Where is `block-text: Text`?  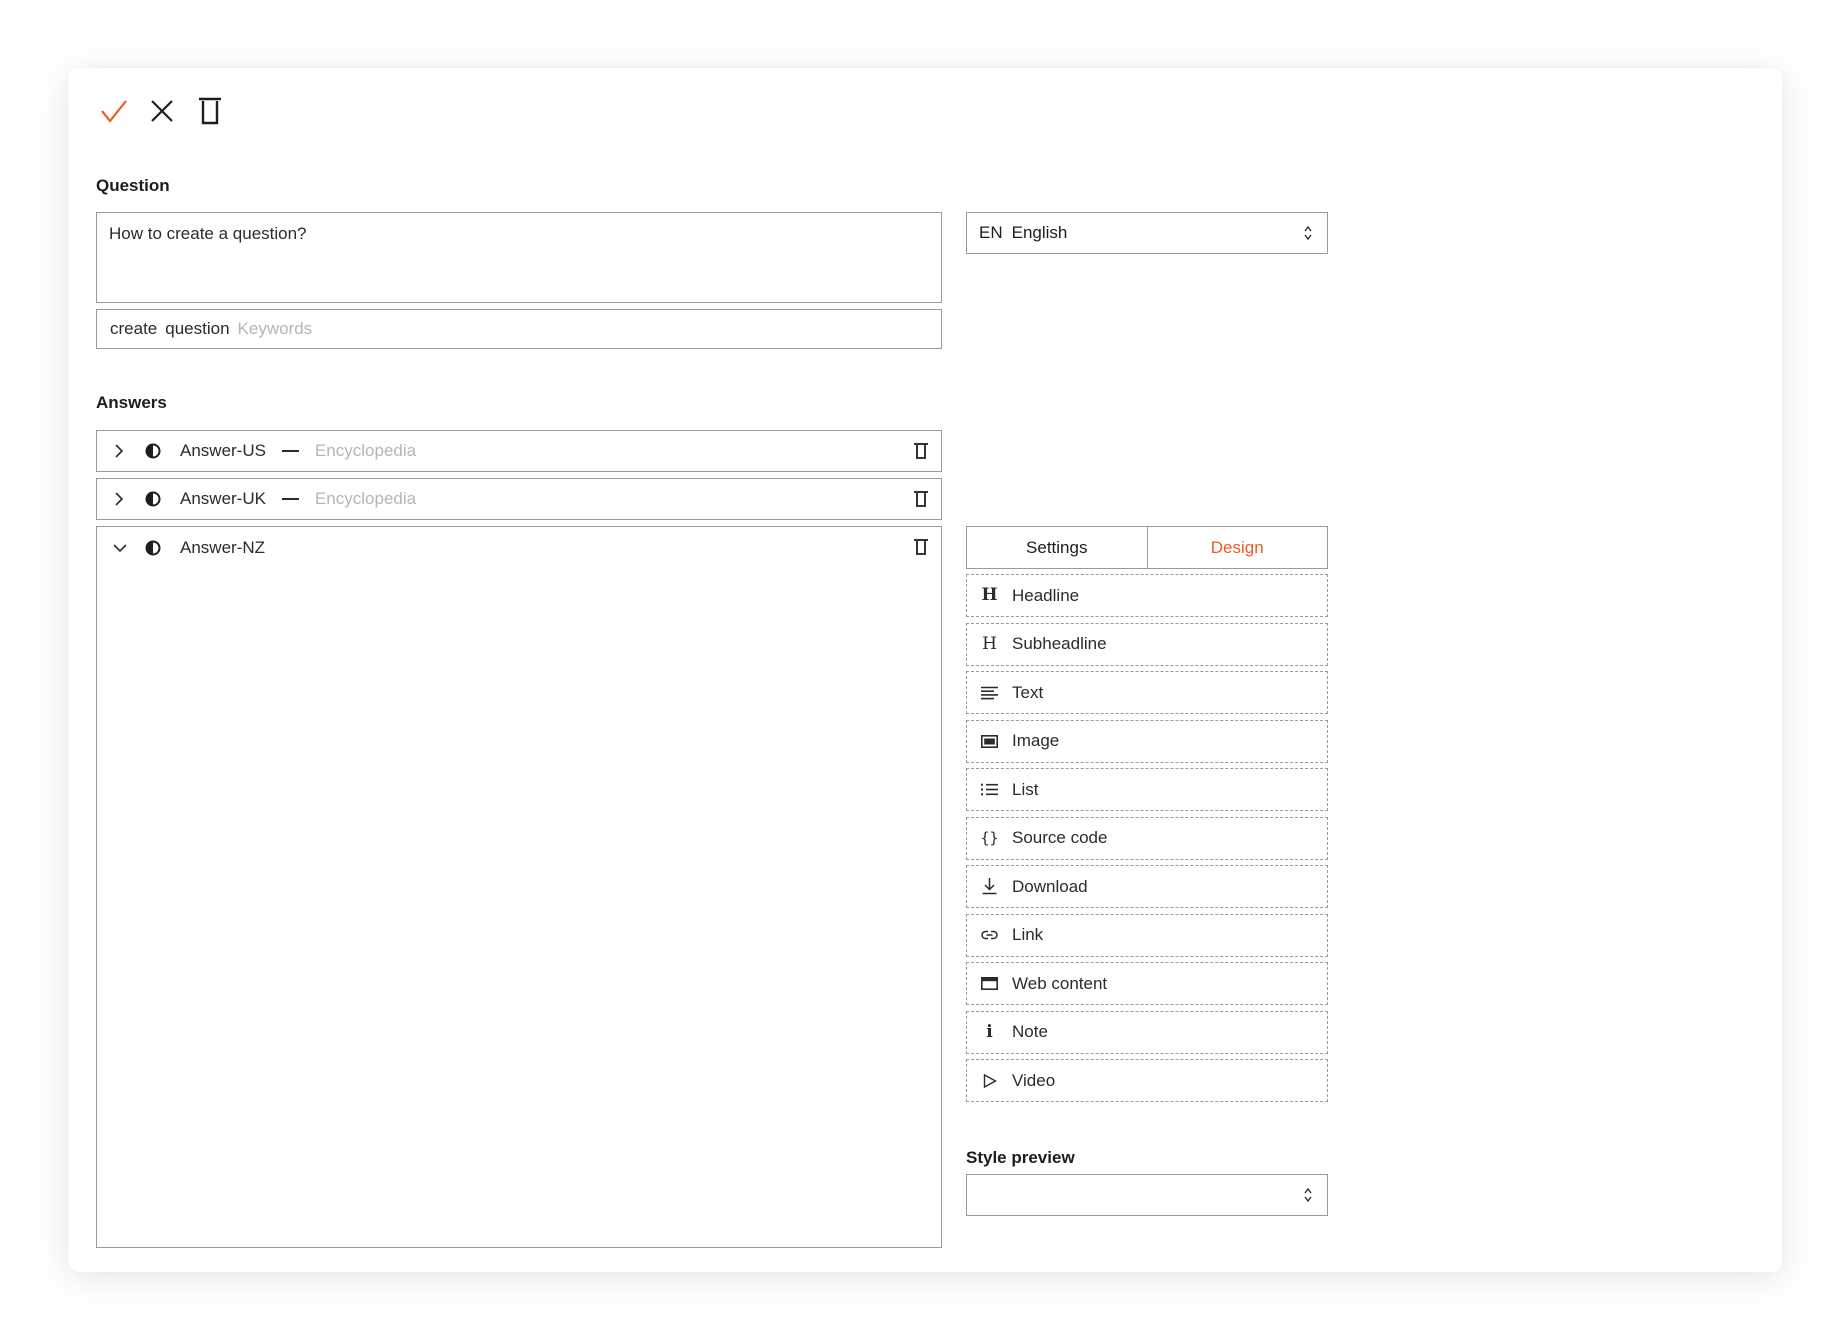
block-text: Text is located at coordinates (1147, 692).